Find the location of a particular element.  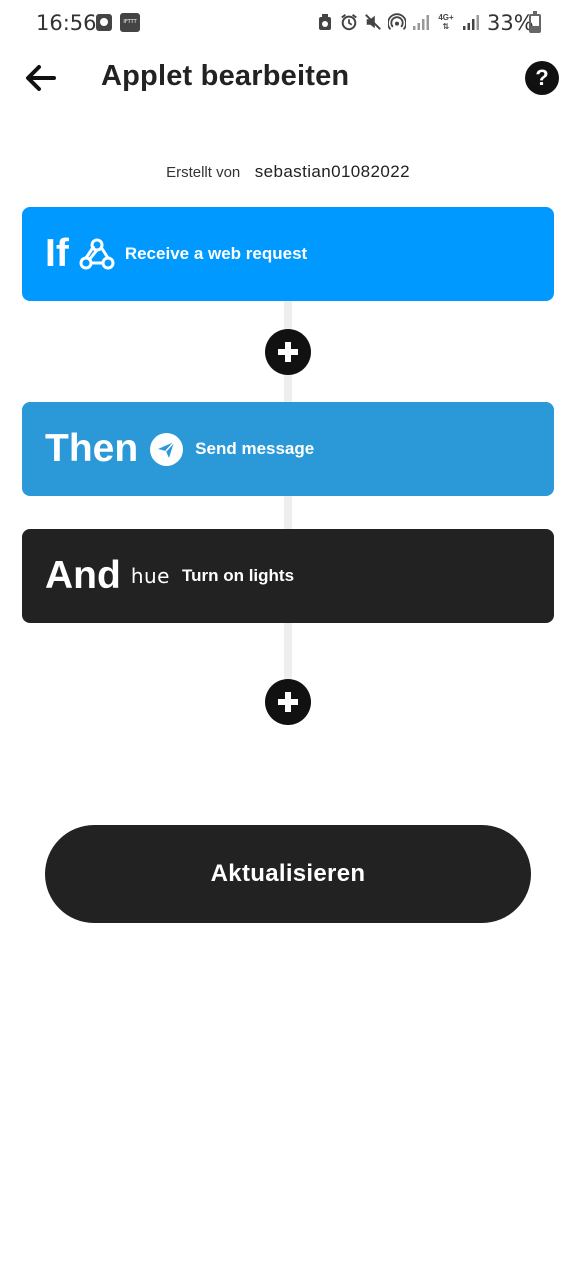

connector-line is located at coordinates (288, 513).